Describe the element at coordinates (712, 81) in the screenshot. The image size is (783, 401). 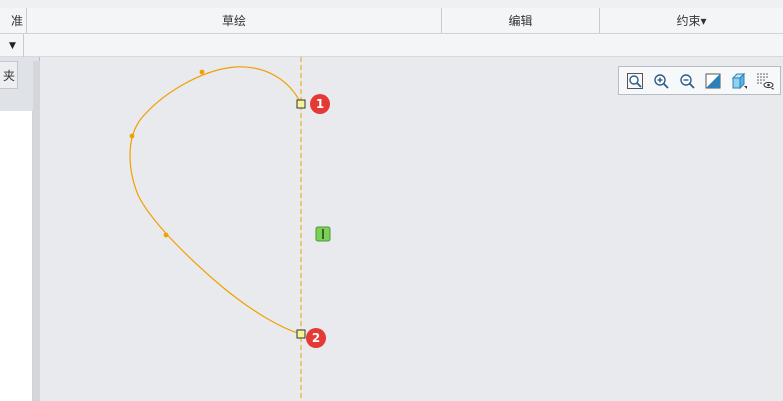
I see `repaint-icon` at that location.